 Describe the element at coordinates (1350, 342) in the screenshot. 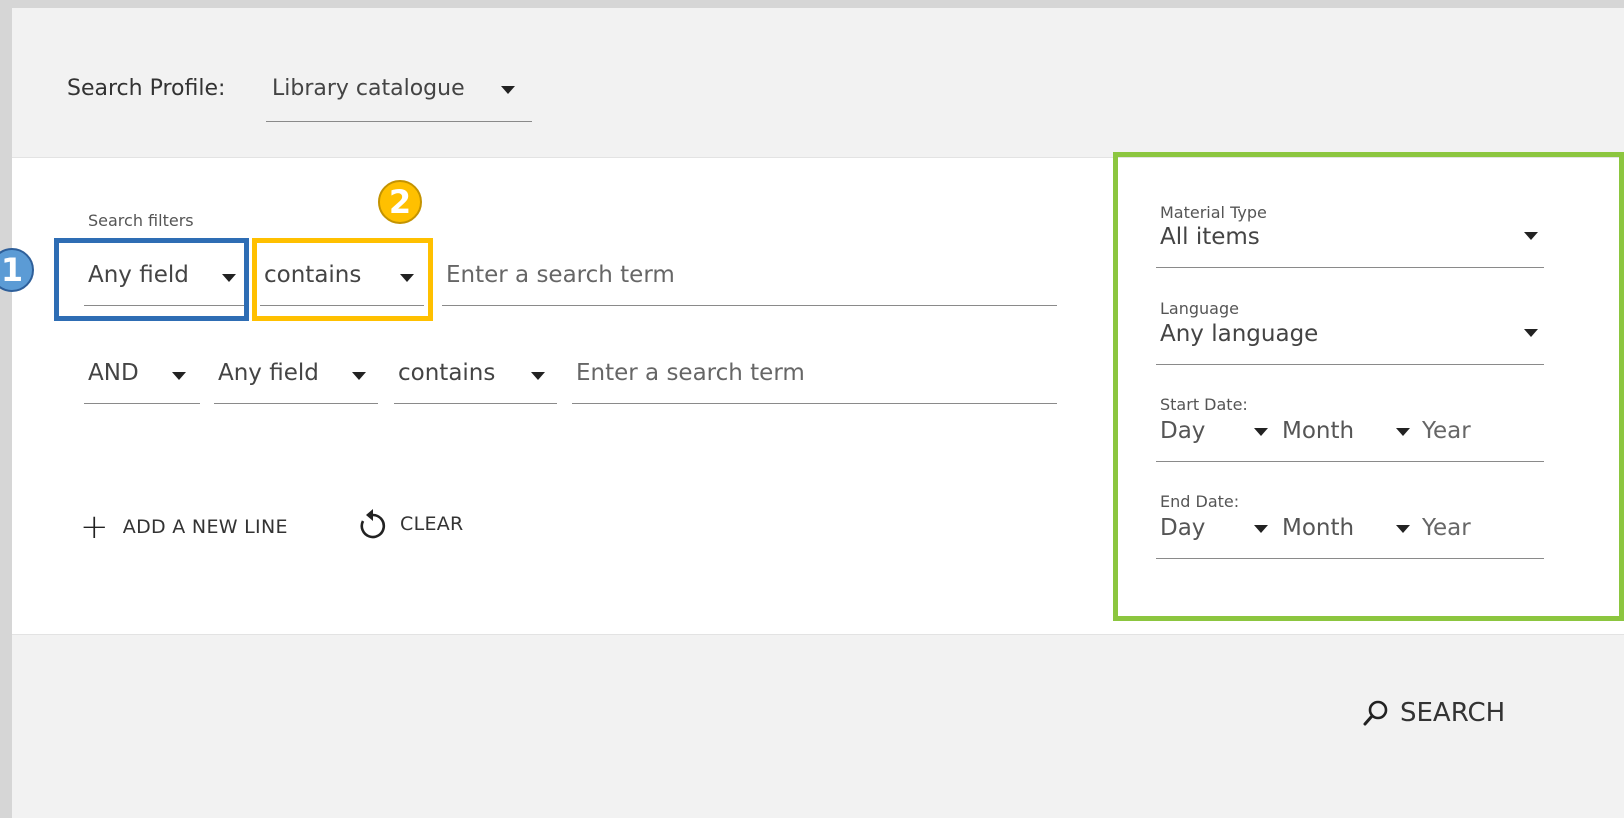

I see `language-select: Any language` at that location.